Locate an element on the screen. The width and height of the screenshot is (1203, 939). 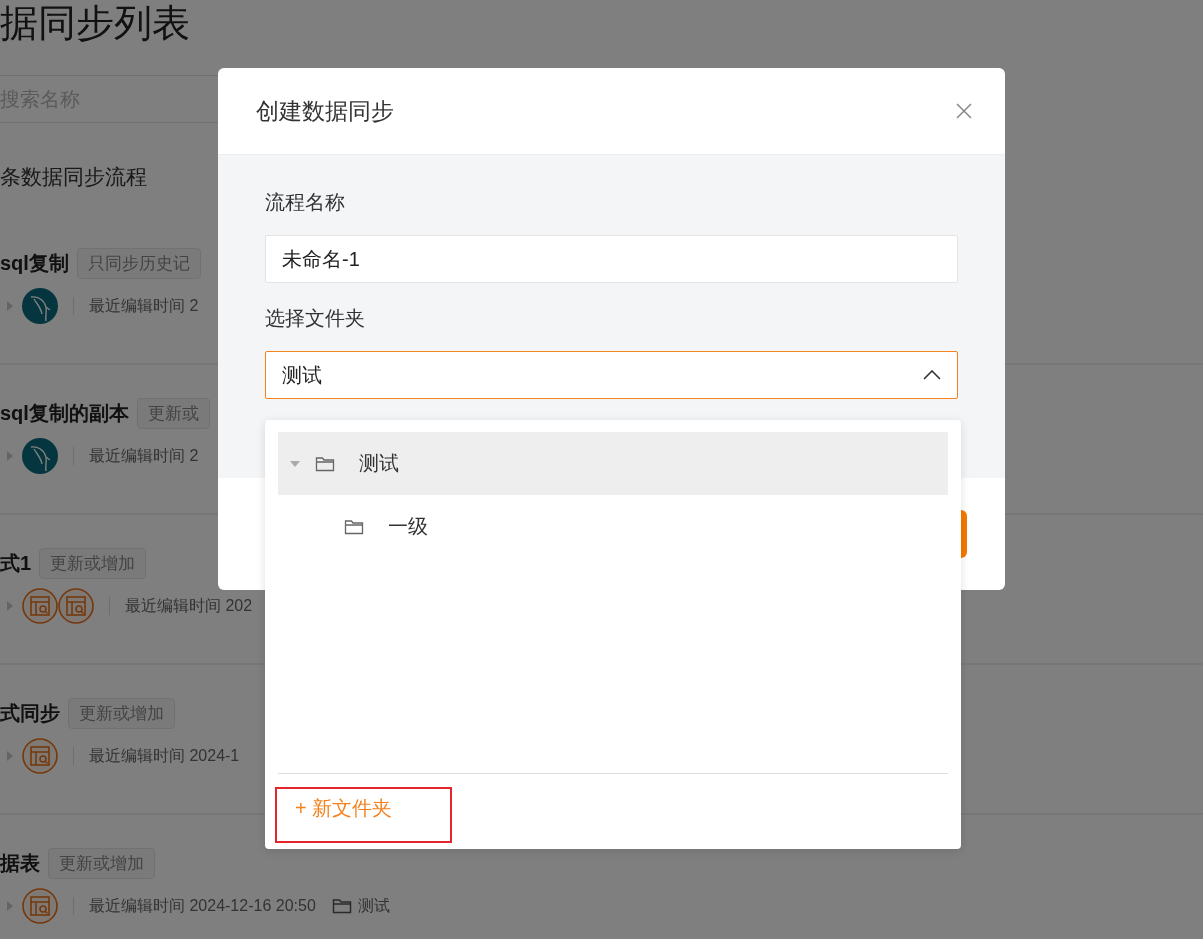
edited-time-text: 最近编辑时间 2024-1 is located at coordinates (164, 755).